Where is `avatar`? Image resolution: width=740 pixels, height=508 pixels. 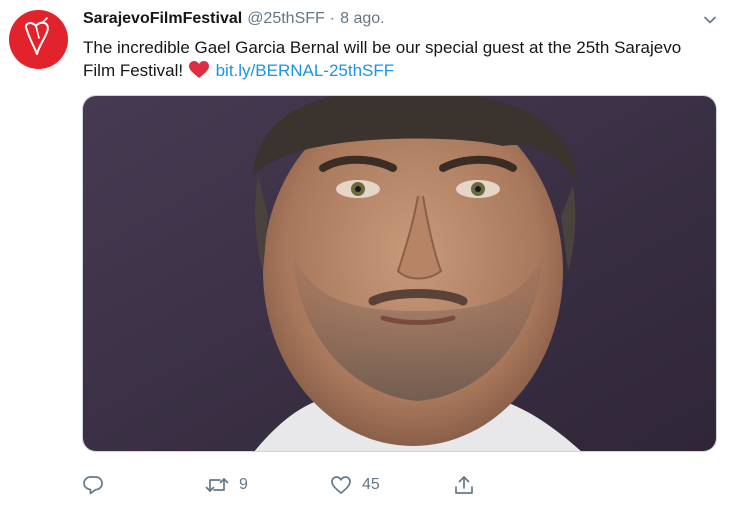 avatar is located at coordinates (38, 39).